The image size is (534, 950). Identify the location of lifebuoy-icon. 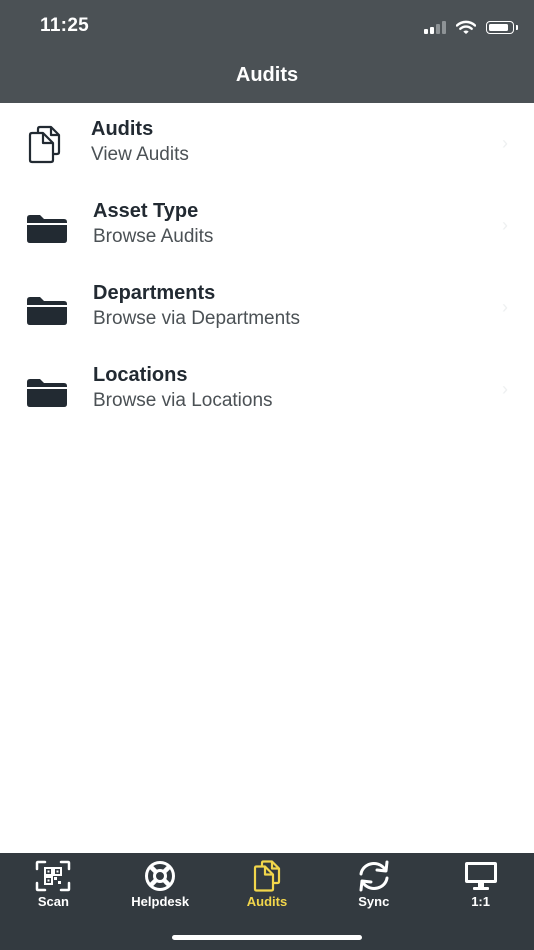
(160, 876).